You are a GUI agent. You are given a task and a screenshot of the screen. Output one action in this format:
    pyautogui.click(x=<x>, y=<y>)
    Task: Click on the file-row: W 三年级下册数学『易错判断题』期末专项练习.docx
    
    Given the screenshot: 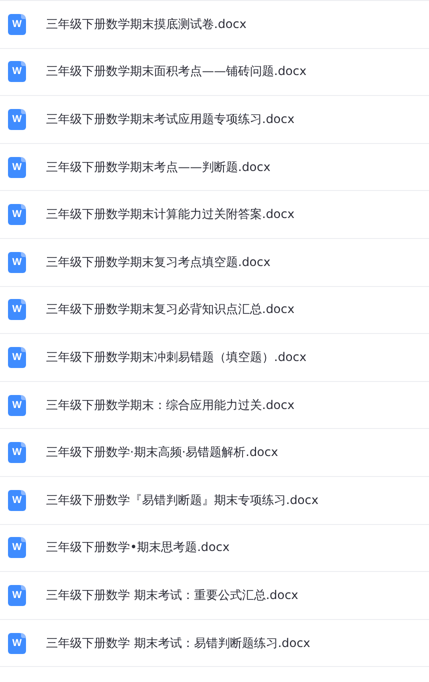 What is the action you would take?
    pyautogui.click(x=214, y=500)
    